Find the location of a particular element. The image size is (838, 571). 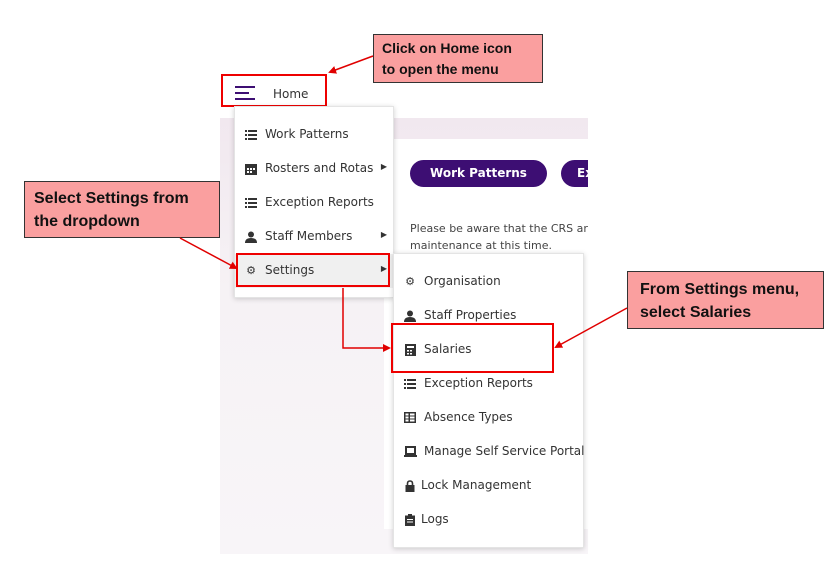

arrow-to-salaries is located at coordinates (591, 327).